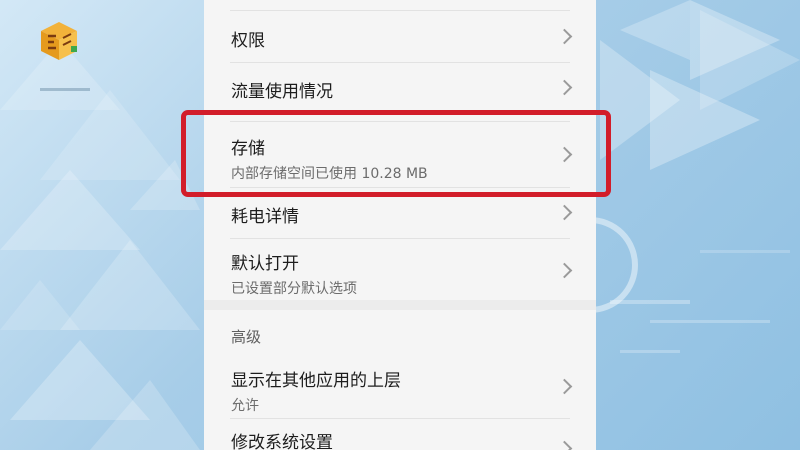  Describe the element at coordinates (400, 273) in the screenshot. I see `list-item-open-by-default: 默认打开 已设置部分默认选项` at that location.